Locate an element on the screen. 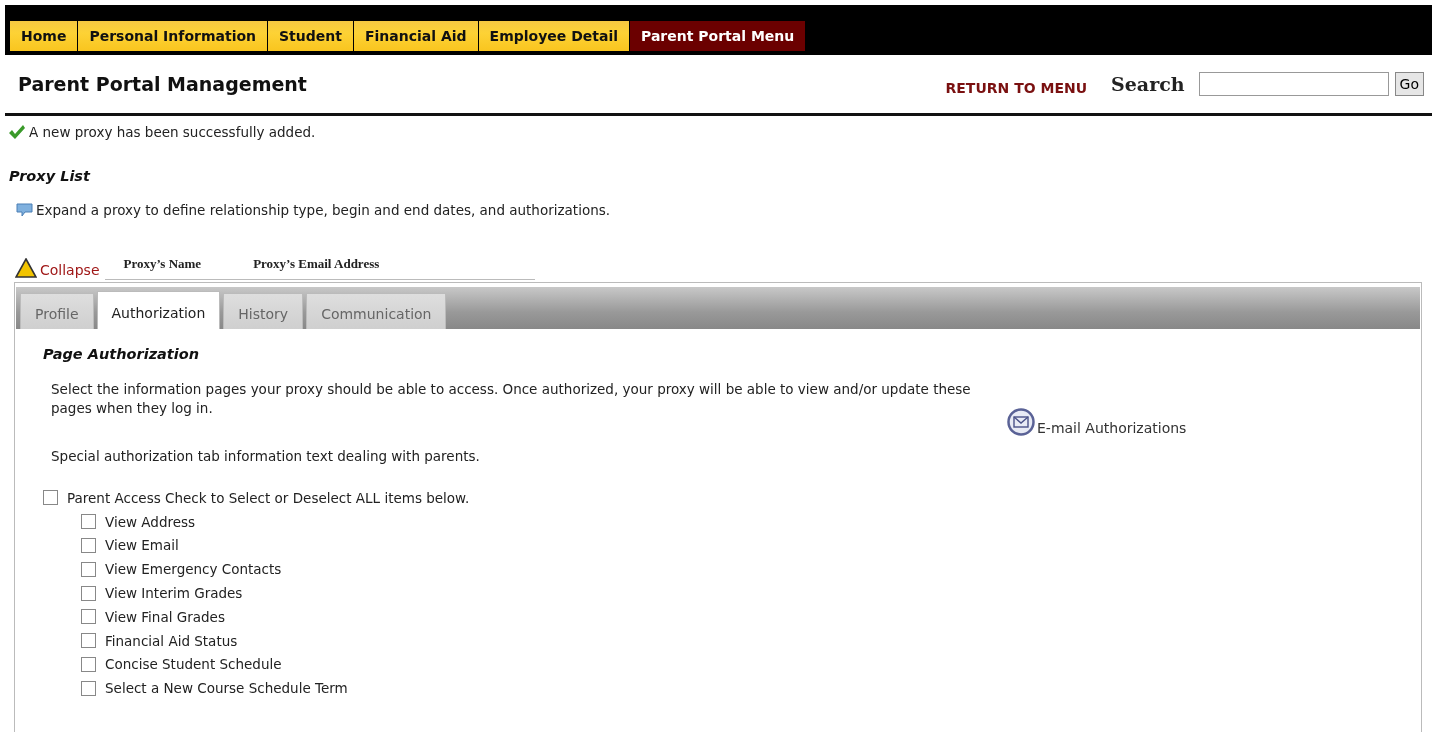 The height and width of the screenshot is (732, 1434). description-text: Select the information pages your proxy should be able to access. Once authorized, your proxy will be able to view and/or update these pages when they log in. is located at coordinates (511, 399).